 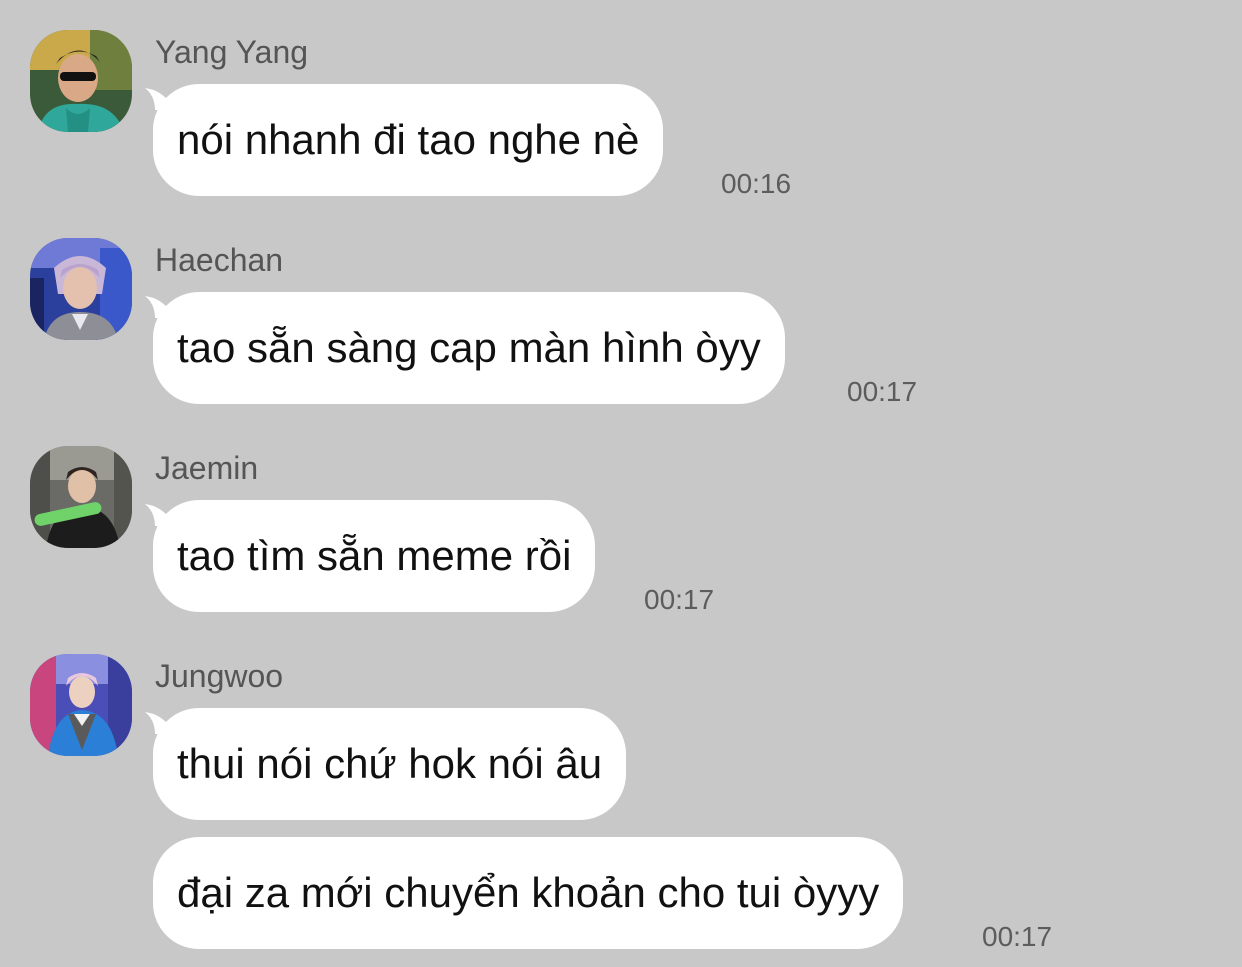 What do you see at coordinates (390, 764) in the screenshot?
I see `message-bubble: thui nói chứ hok nói âu` at bounding box center [390, 764].